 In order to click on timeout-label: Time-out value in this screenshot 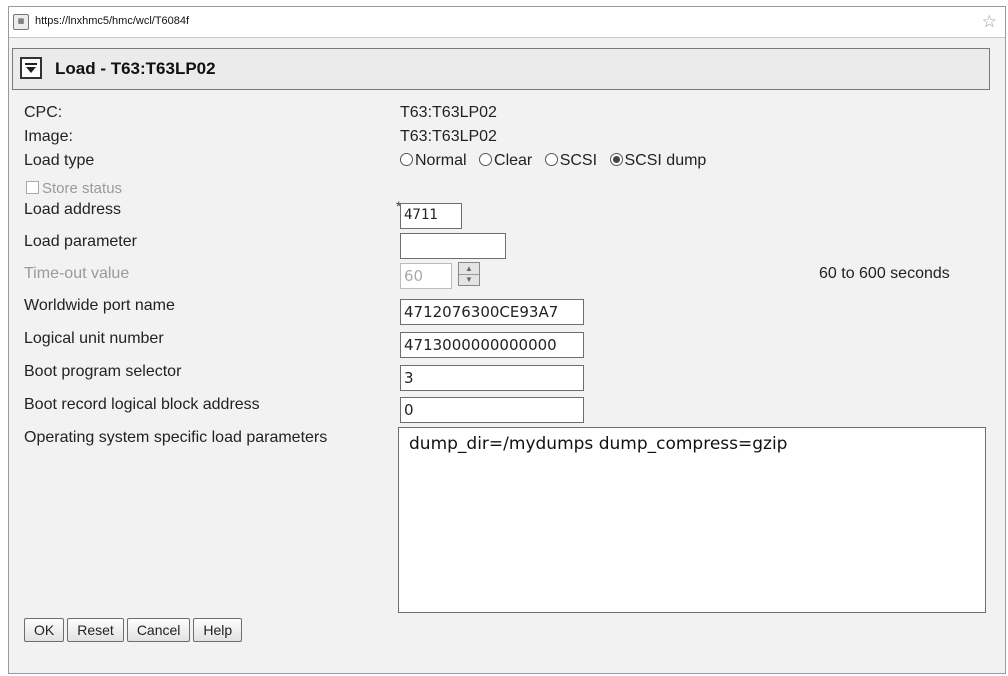, I will do `click(77, 273)`.